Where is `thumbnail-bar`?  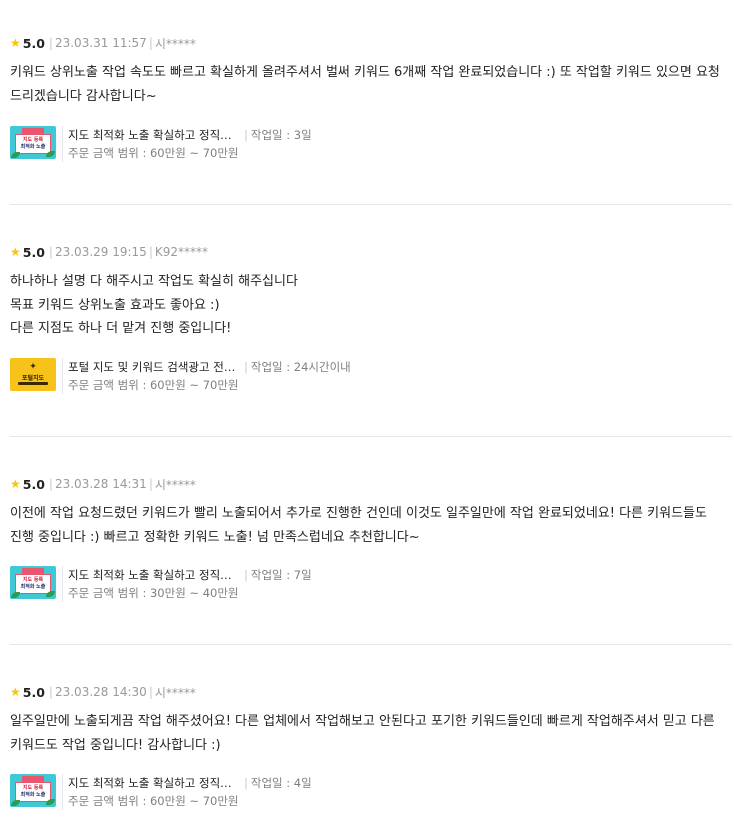
thumbnail-bar is located at coordinates (33, 383).